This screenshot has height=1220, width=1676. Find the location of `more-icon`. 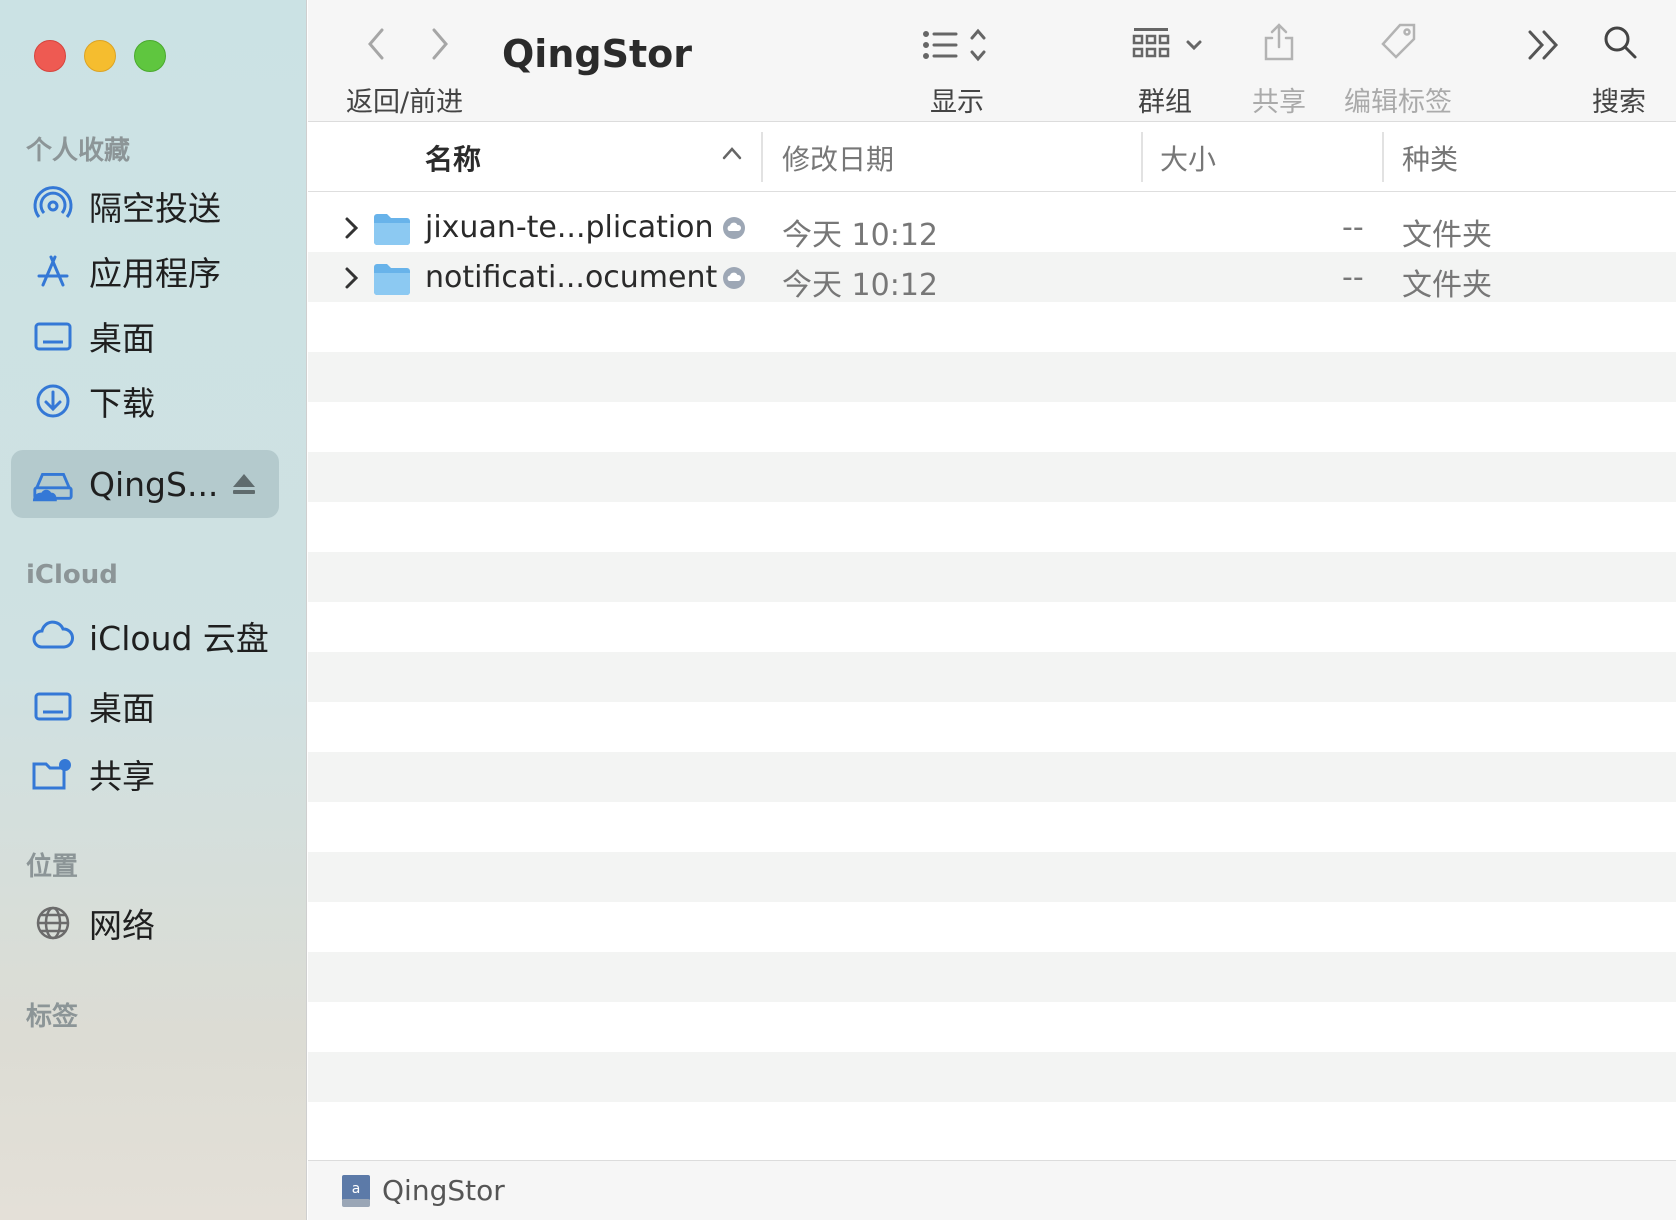

more-icon is located at coordinates (1544, 47).